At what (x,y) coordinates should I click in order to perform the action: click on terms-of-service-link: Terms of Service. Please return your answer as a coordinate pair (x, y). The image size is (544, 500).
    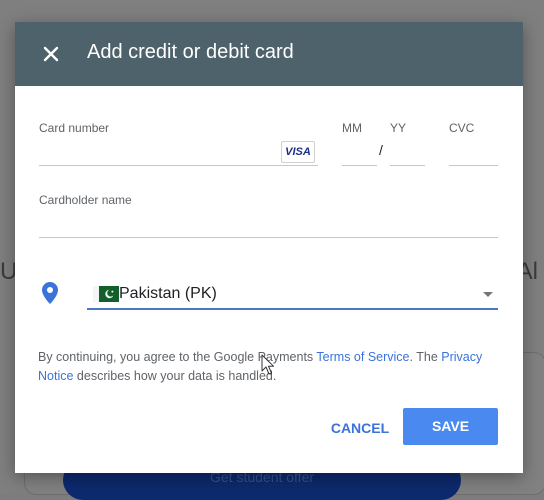
    Looking at the image, I should click on (362, 357).